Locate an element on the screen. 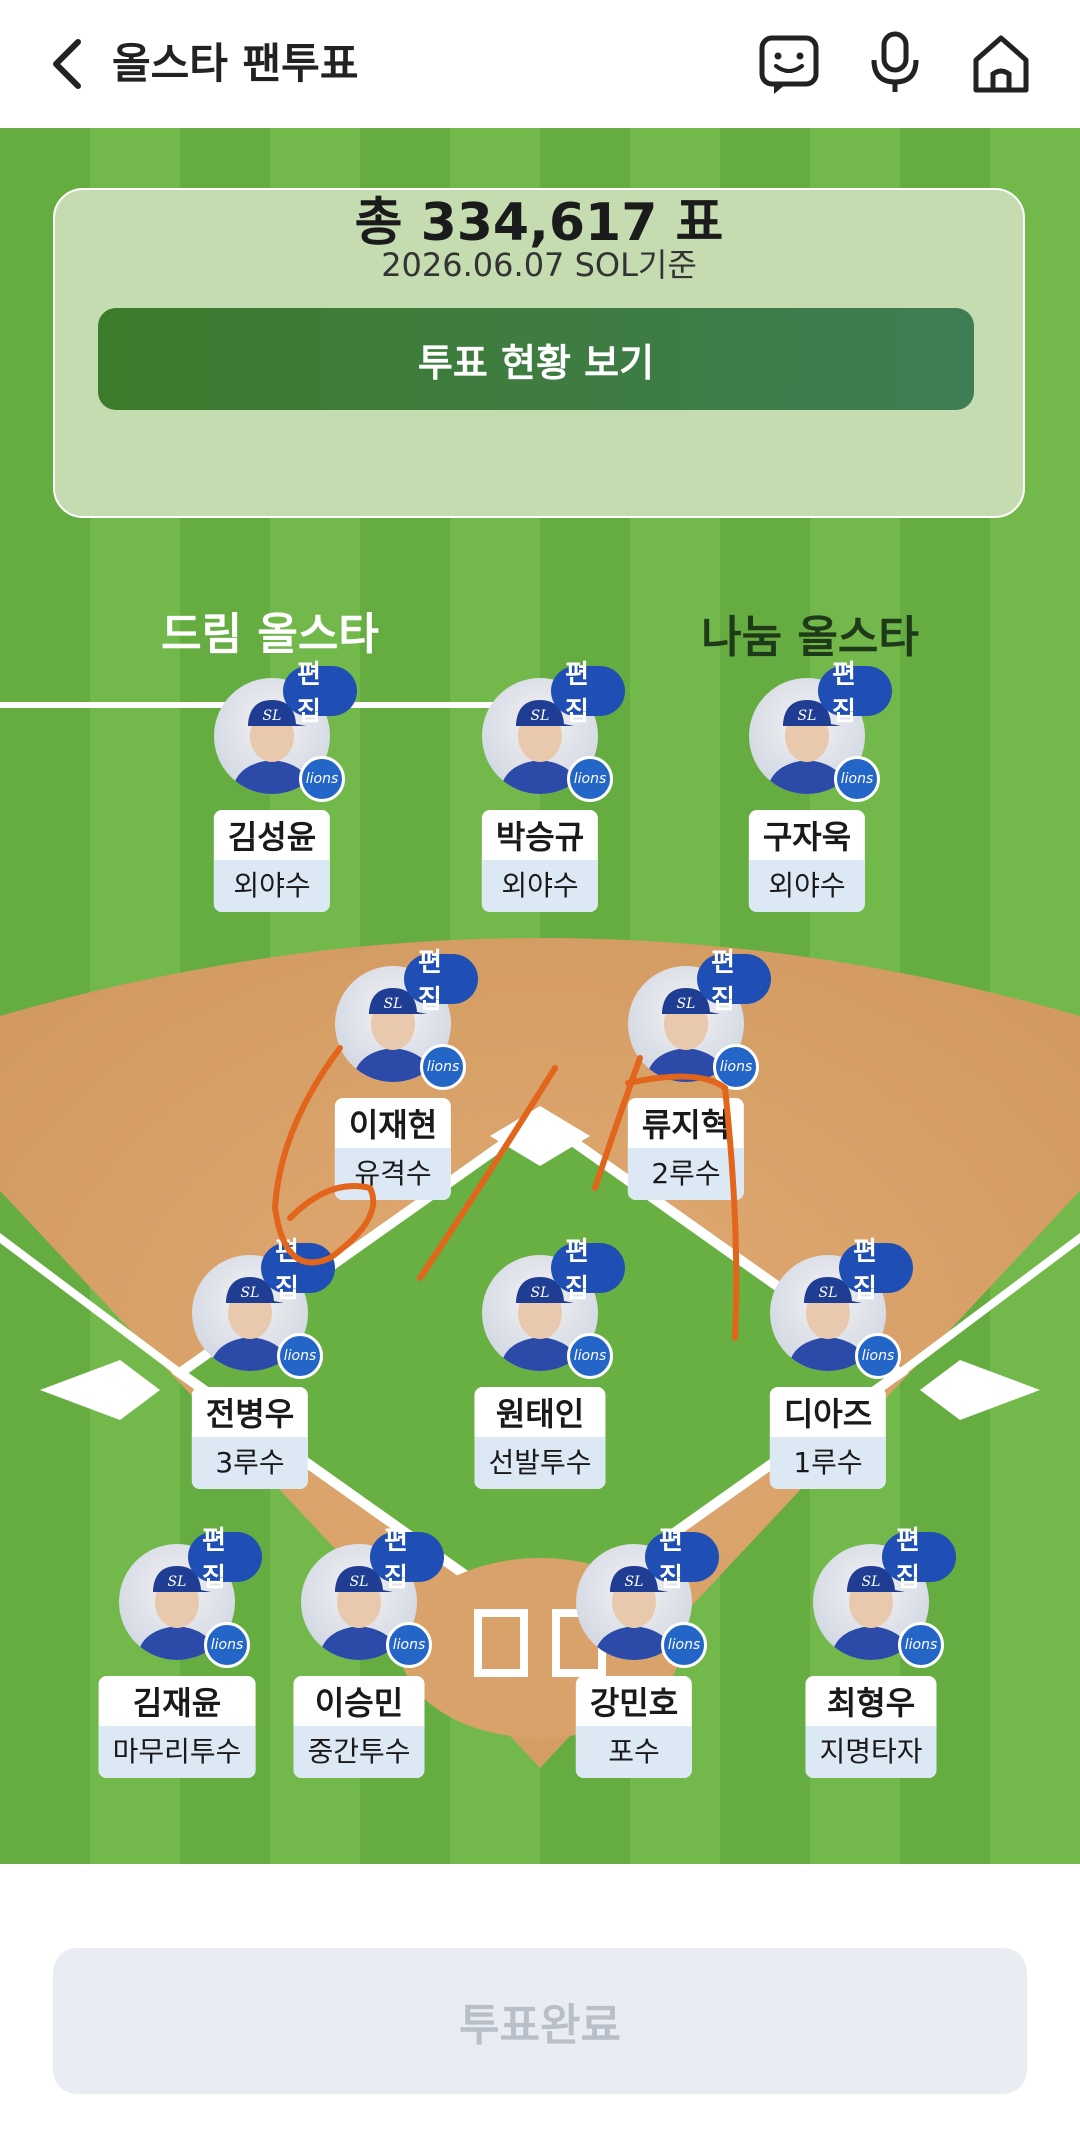 Image resolution: width=1080 pixels, height=2136 pixels. footer: 투표완료 is located at coordinates (540, 2000).